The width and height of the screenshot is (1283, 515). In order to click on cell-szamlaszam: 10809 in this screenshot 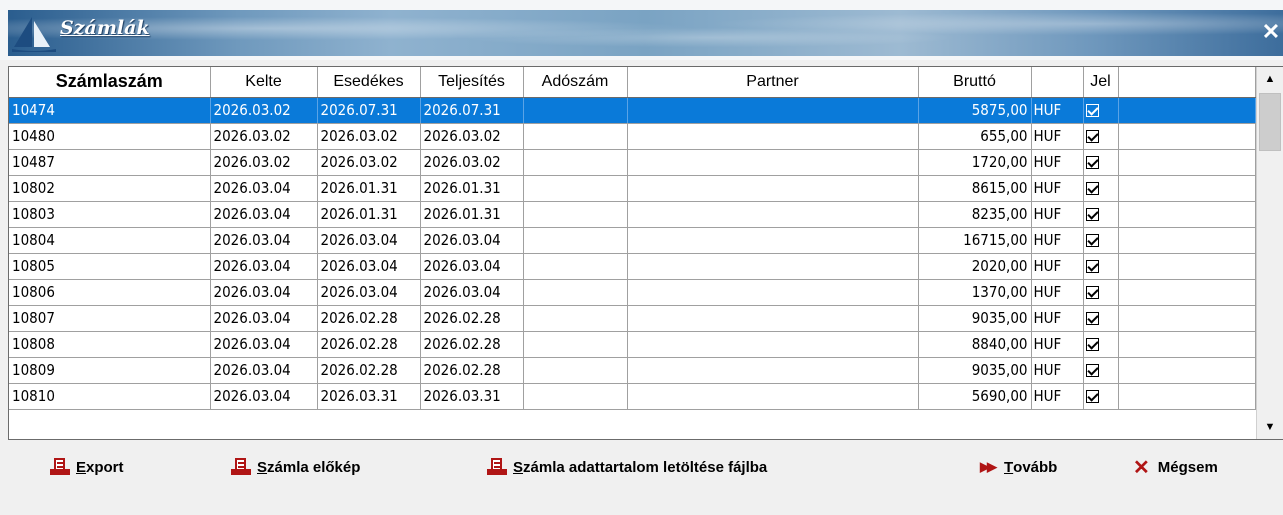, I will do `click(110, 370)`.